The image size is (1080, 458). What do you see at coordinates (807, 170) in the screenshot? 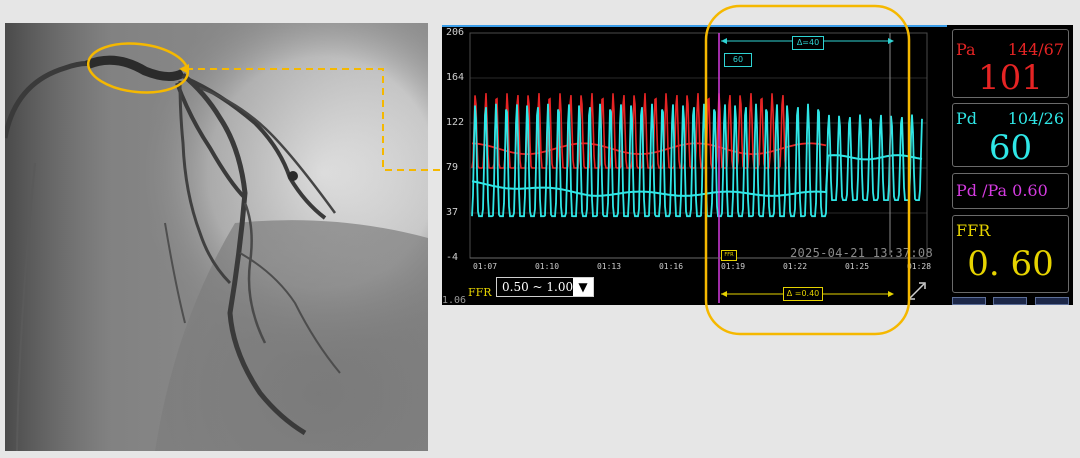
I see `annotation-highlight` at bounding box center [807, 170].